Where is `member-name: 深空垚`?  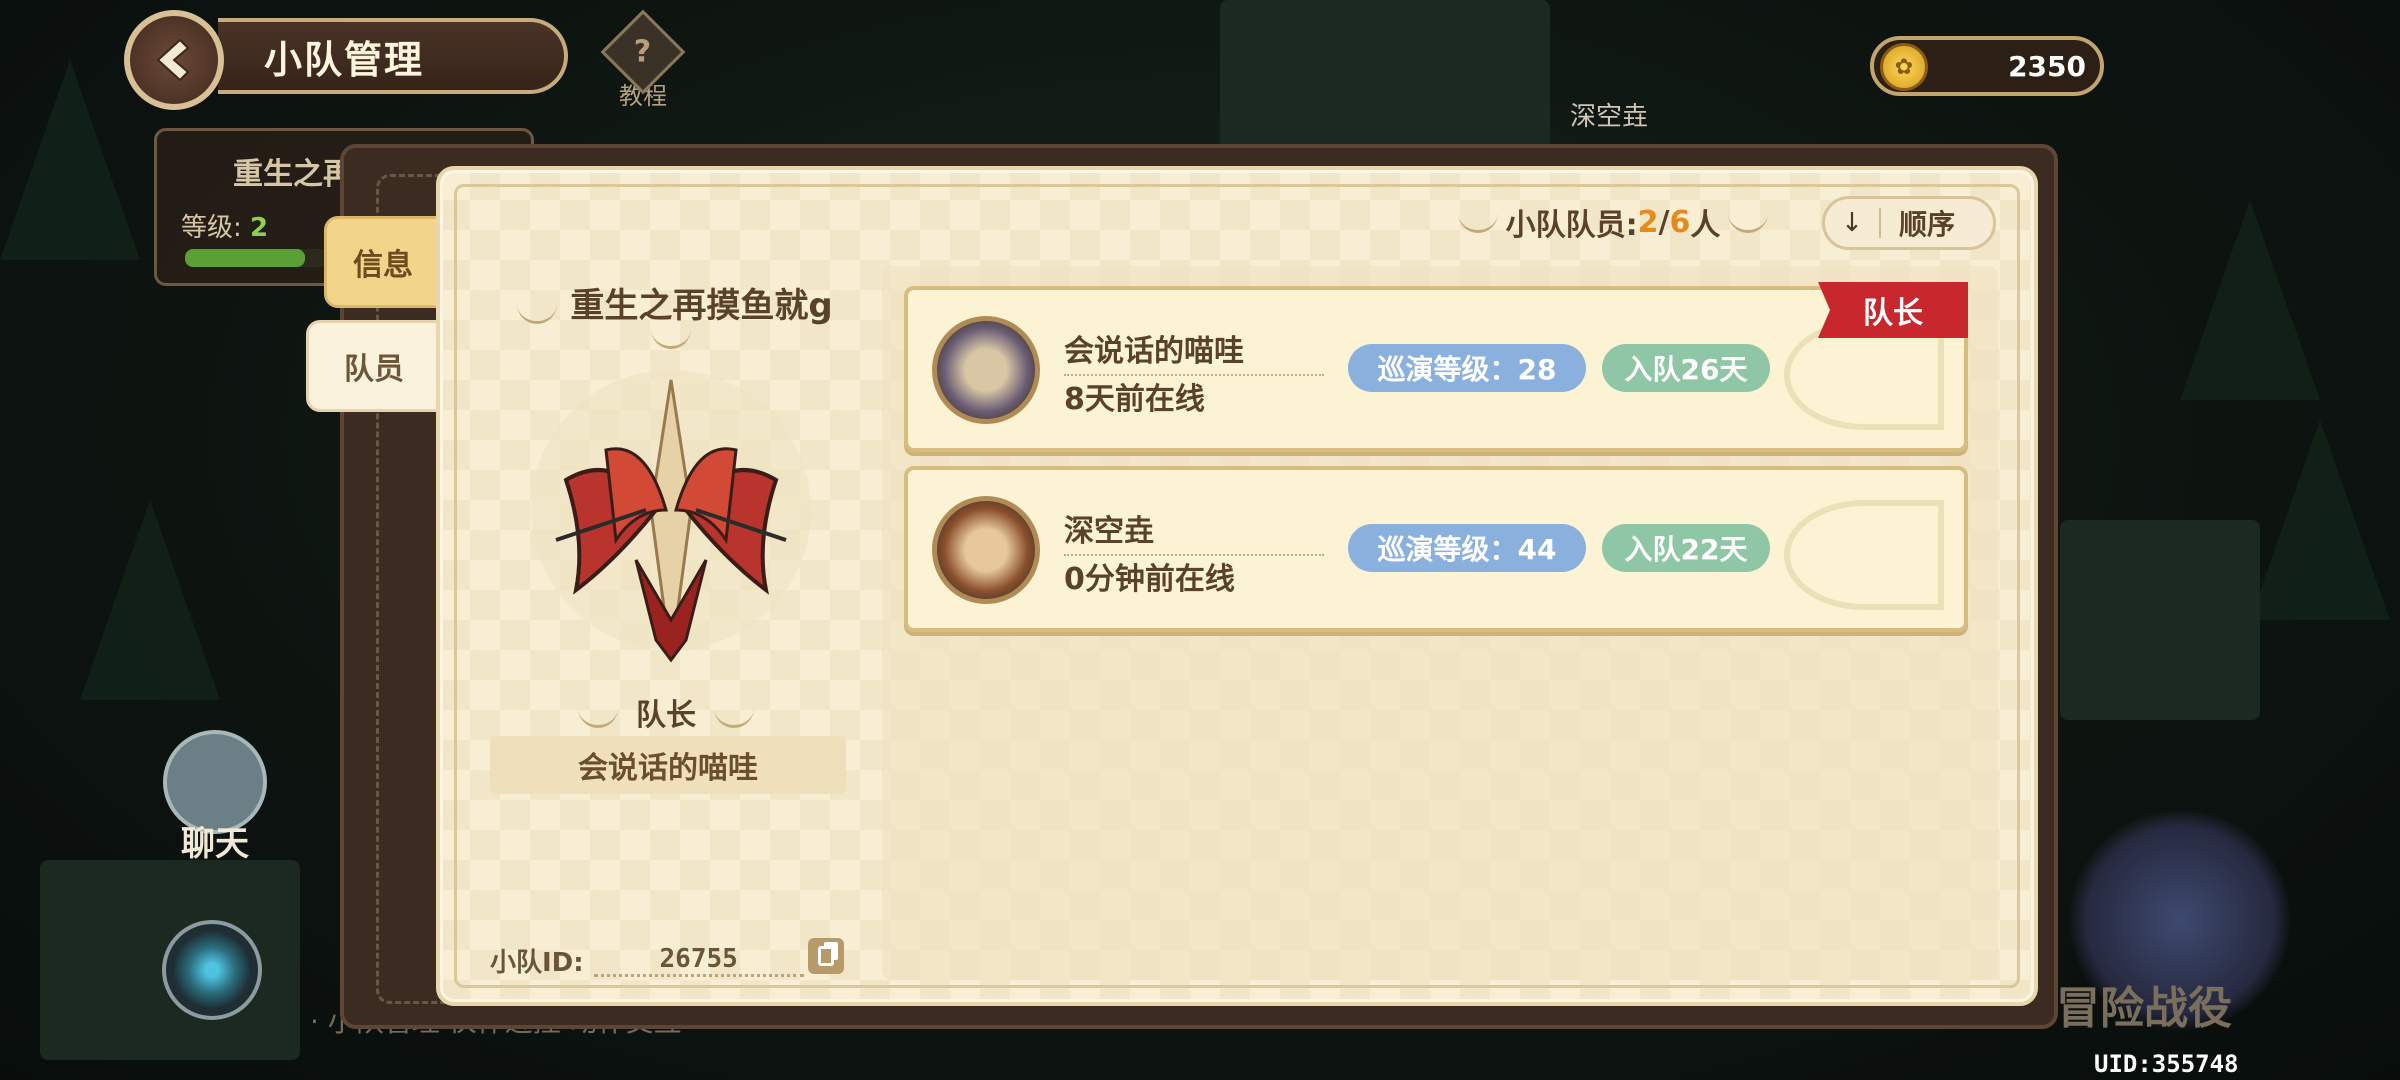 member-name: 深空垚 is located at coordinates (1194, 531).